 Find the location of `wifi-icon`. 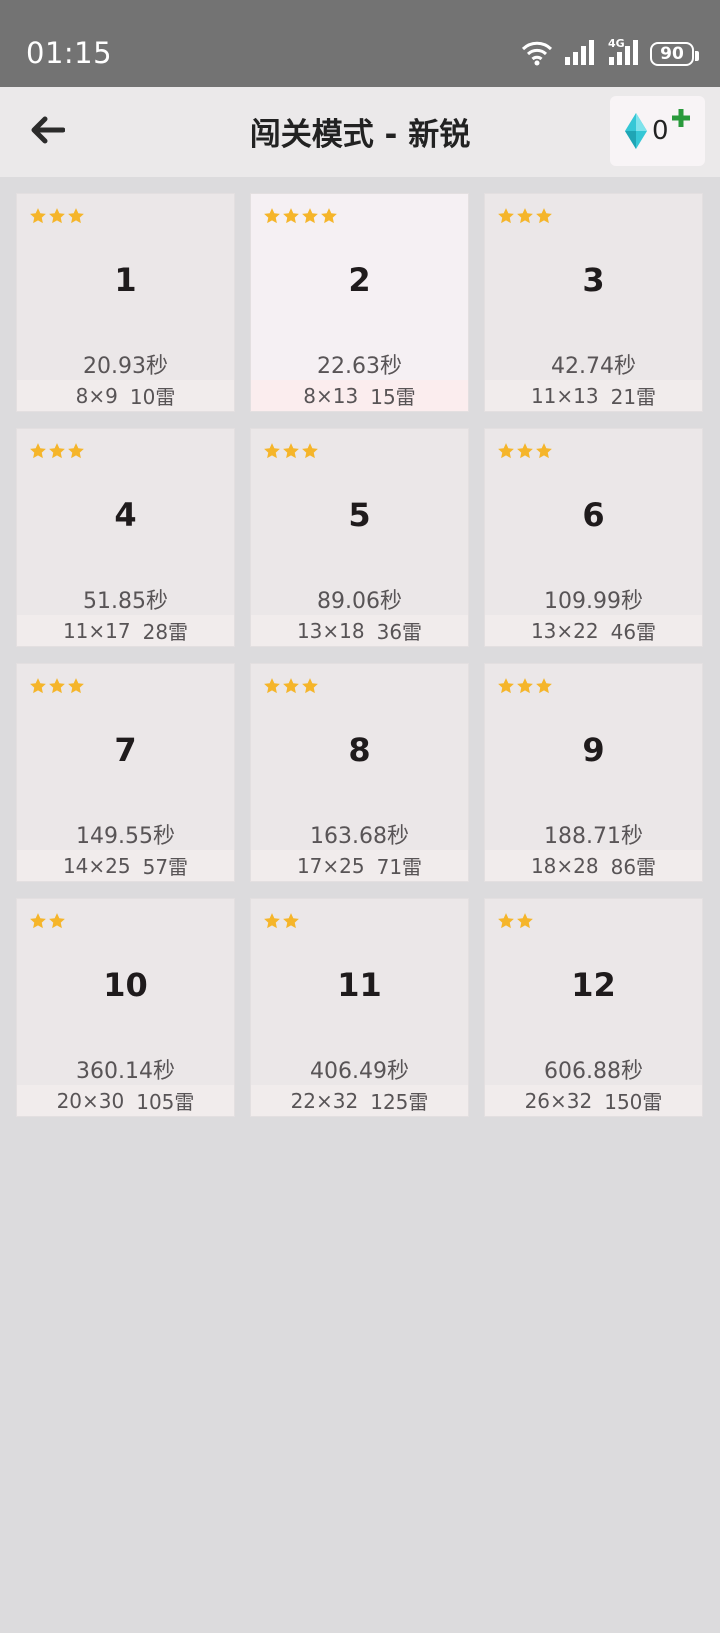

wifi-icon is located at coordinates (537, 54).